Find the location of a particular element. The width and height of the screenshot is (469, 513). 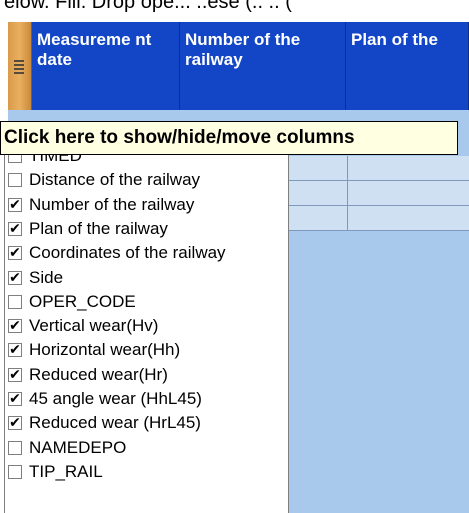

grip-icon is located at coordinates (19, 67).